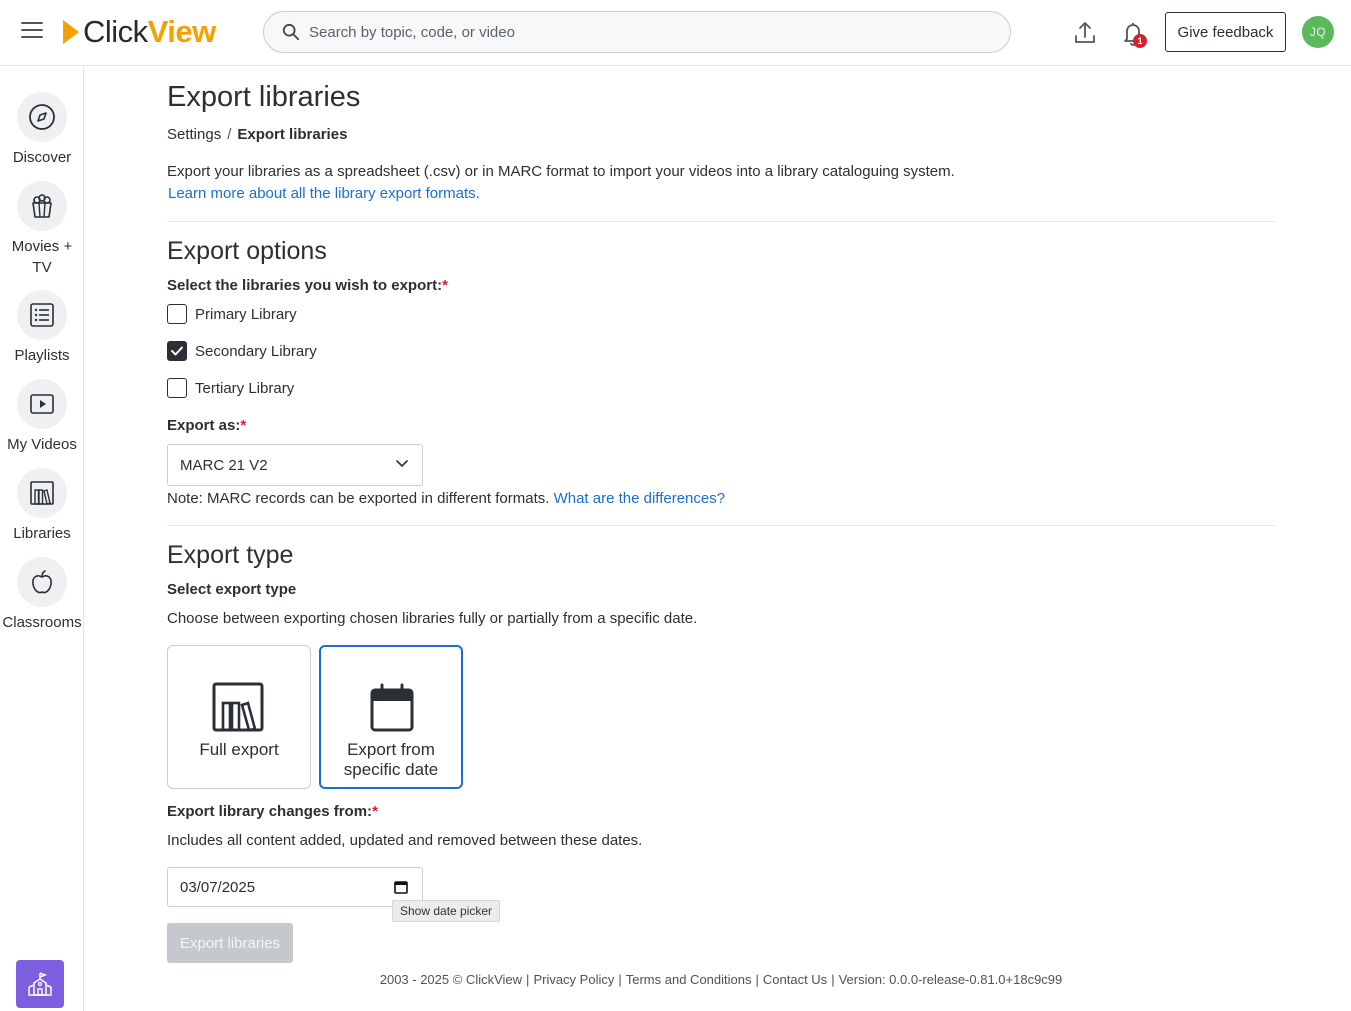 This screenshot has width=1351, height=1011. Describe the element at coordinates (115, 31) in the screenshot. I see `logo-text-click: Click` at that location.